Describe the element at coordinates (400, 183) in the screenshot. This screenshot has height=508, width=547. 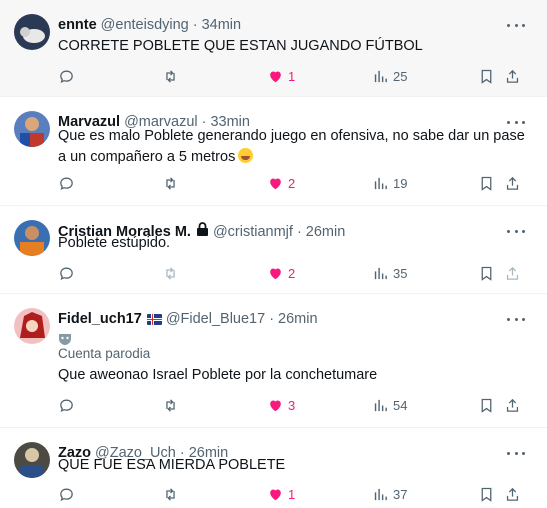
I see `view-count: 19` at that location.